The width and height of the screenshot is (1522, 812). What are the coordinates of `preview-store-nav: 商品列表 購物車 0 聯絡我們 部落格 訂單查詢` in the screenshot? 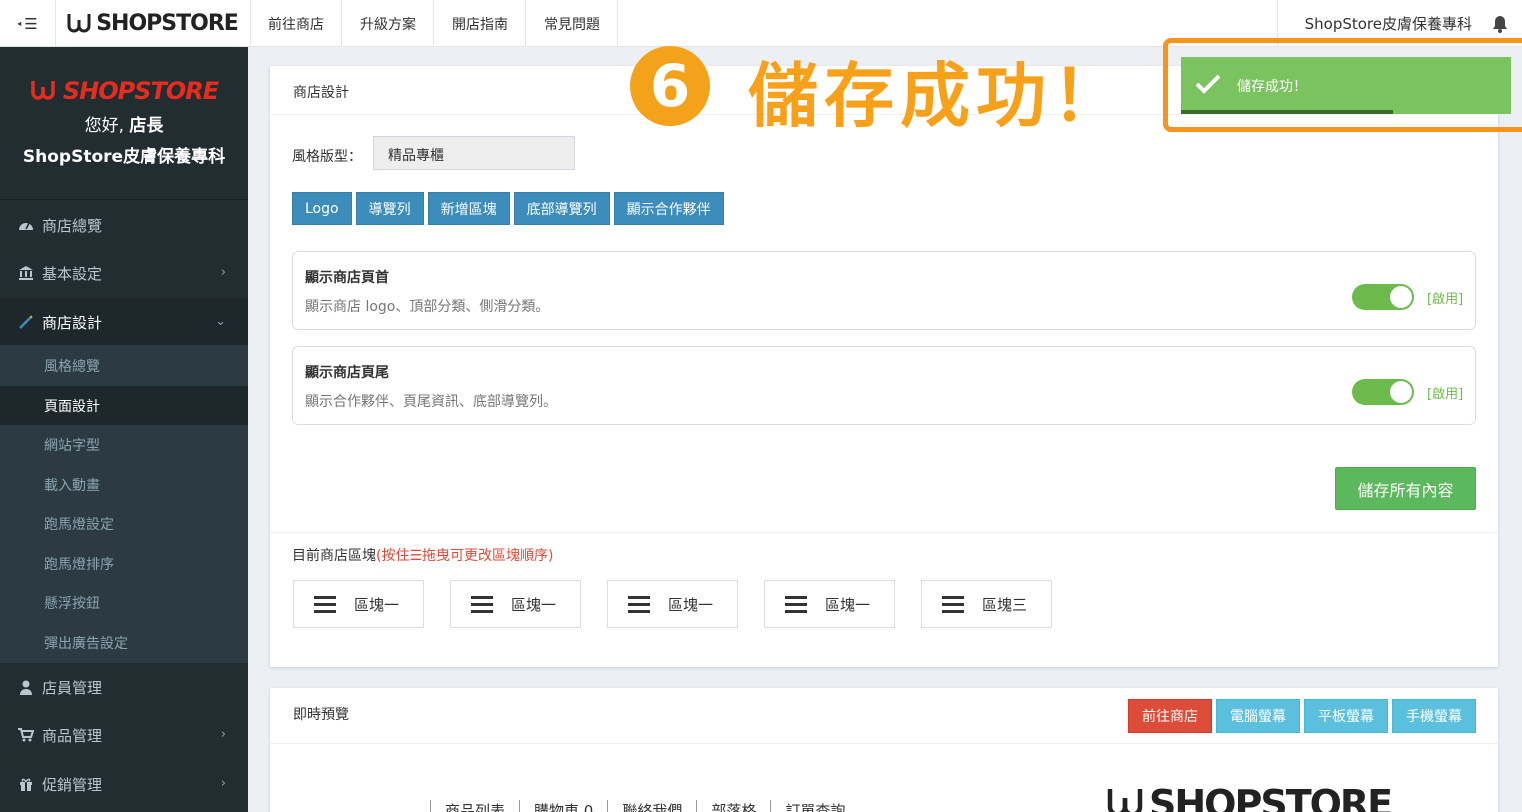 It's located at (644, 806).